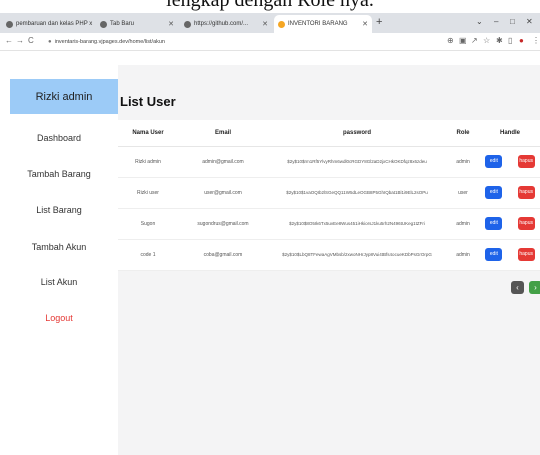  What do you see at coordinates (463, 133) in the screenshot?
I see `column-header-role: Role` at bounding box center [463, 133].